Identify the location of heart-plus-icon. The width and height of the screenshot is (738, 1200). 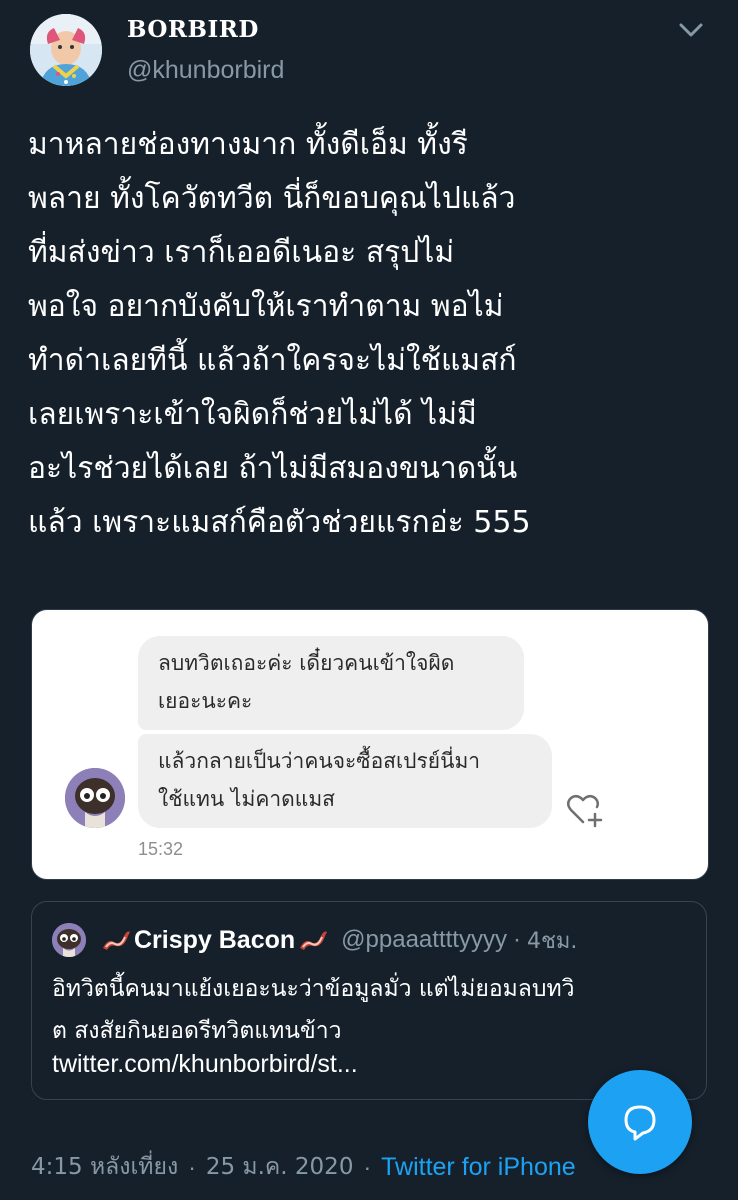
(586, 810).